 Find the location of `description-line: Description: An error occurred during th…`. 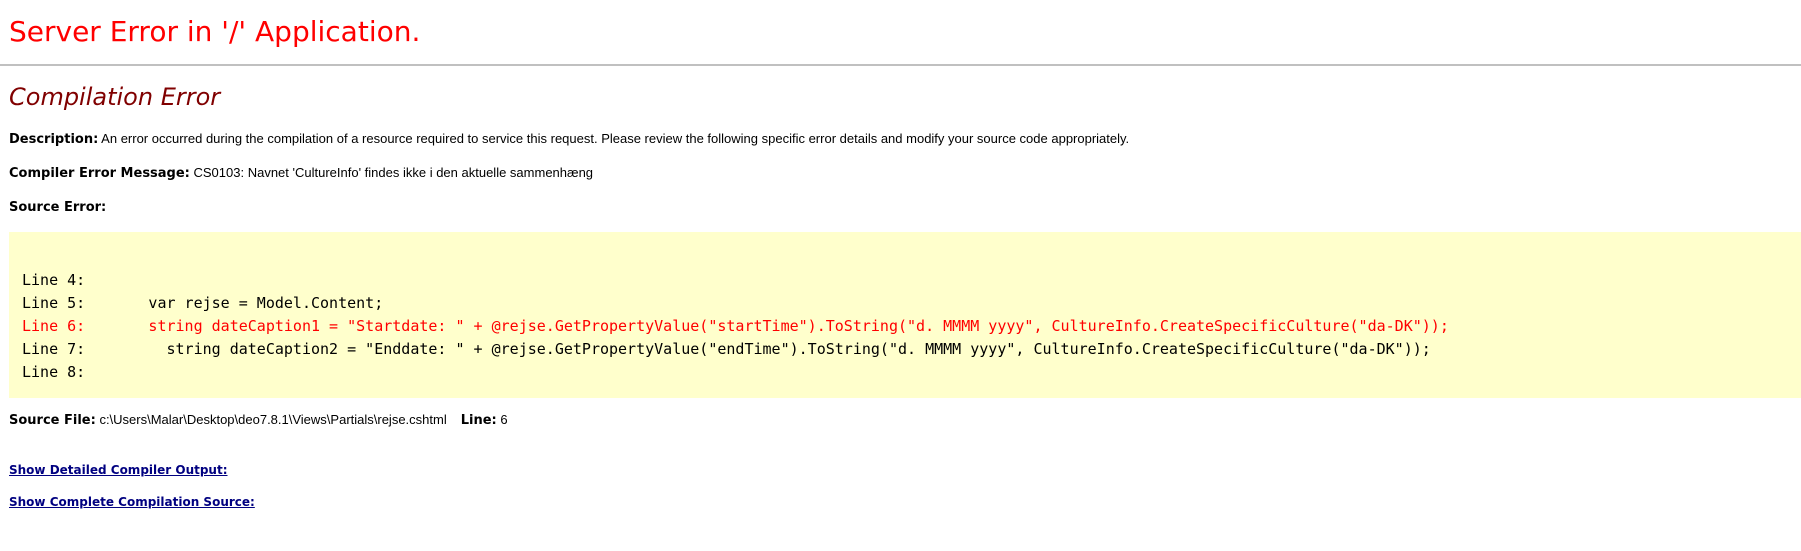

description-line: Description: An error occurred during th… is located at coordinates (905, 139).